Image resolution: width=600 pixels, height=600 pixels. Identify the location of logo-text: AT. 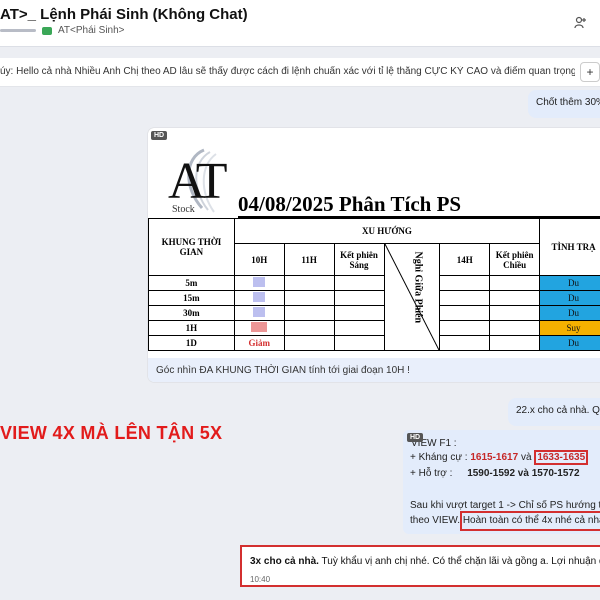
(198, 181).